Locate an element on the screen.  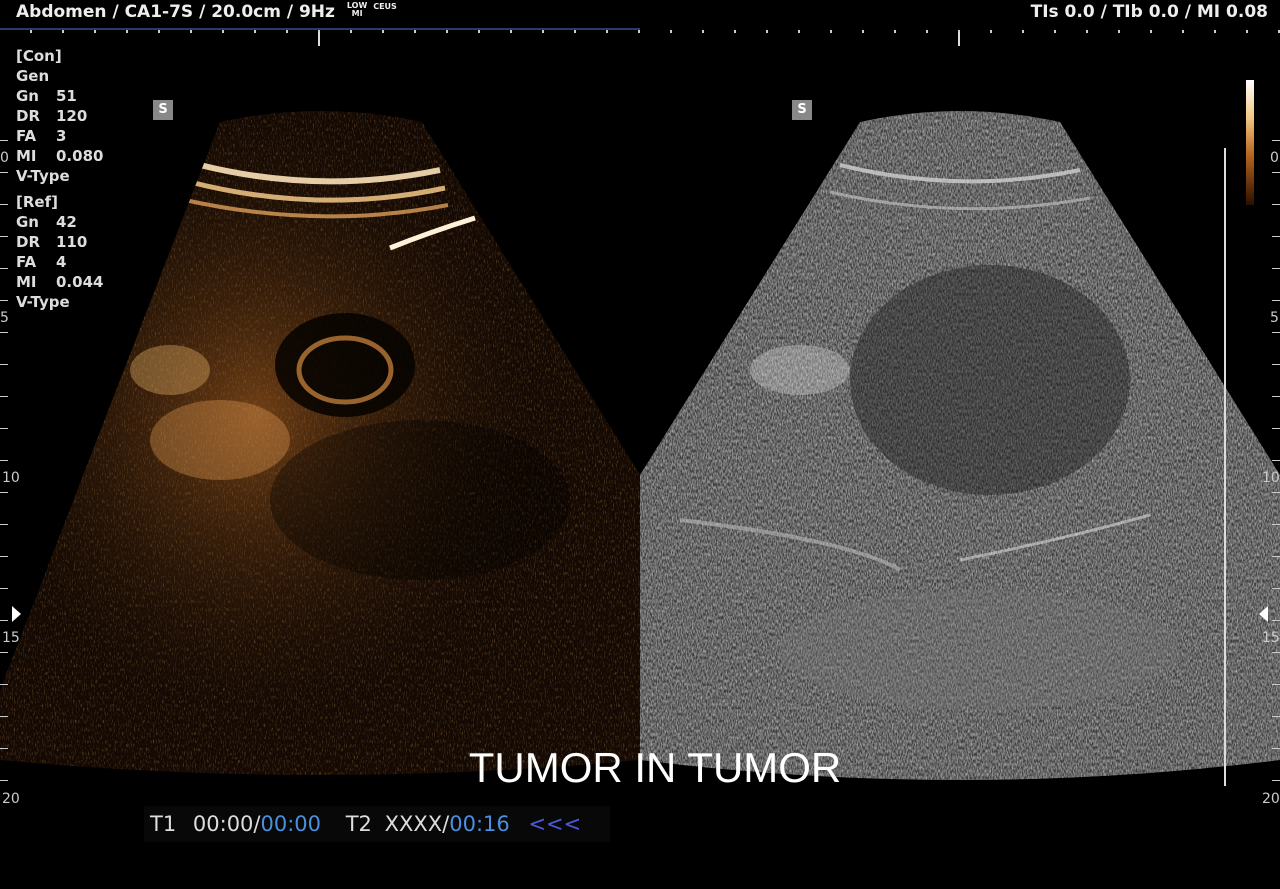
depth-line is located at coordinates (1225, 467).